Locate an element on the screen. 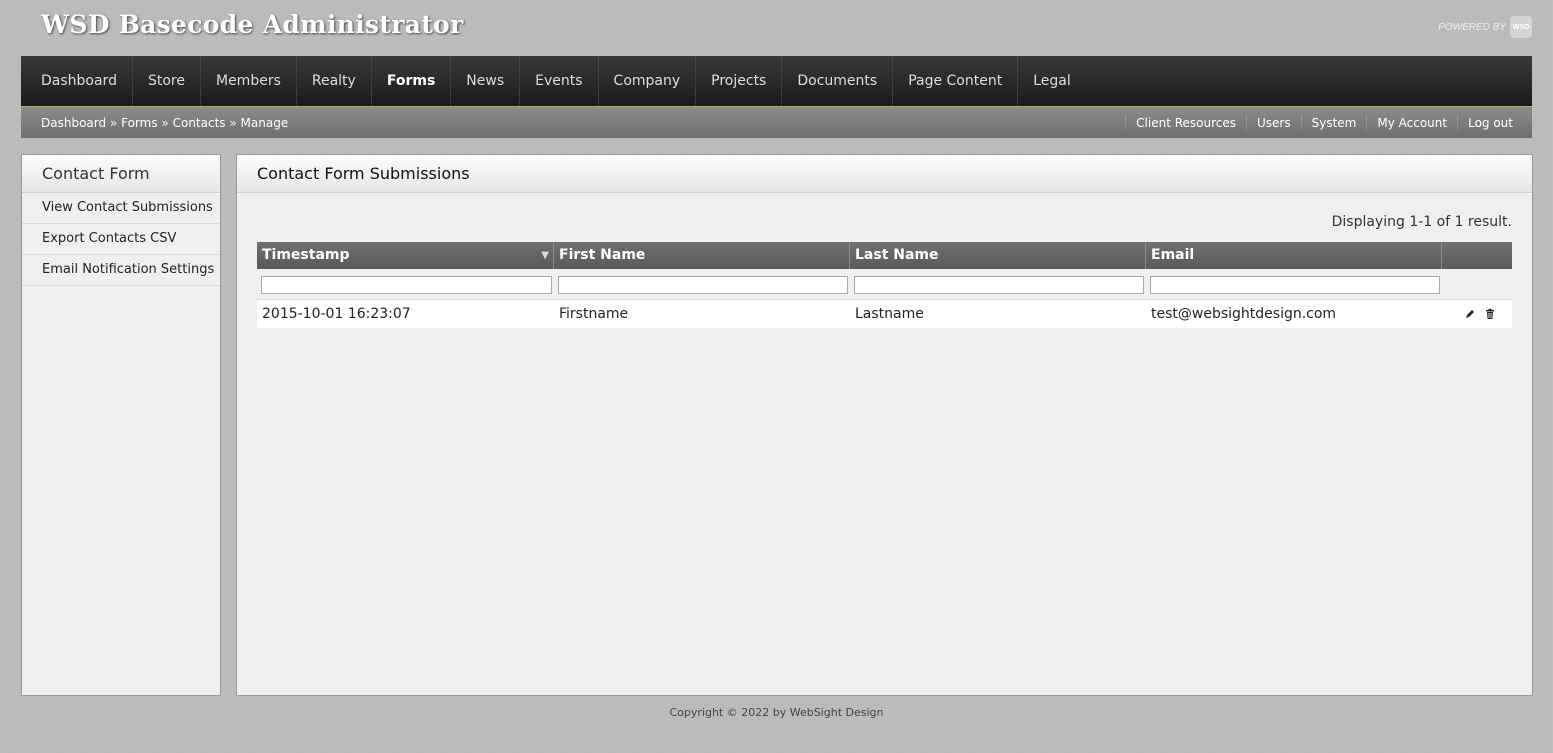 The height and width of the screenshot is (753, 1553). nav-item-page-content: Page Content is located at coordinates (954, 81).